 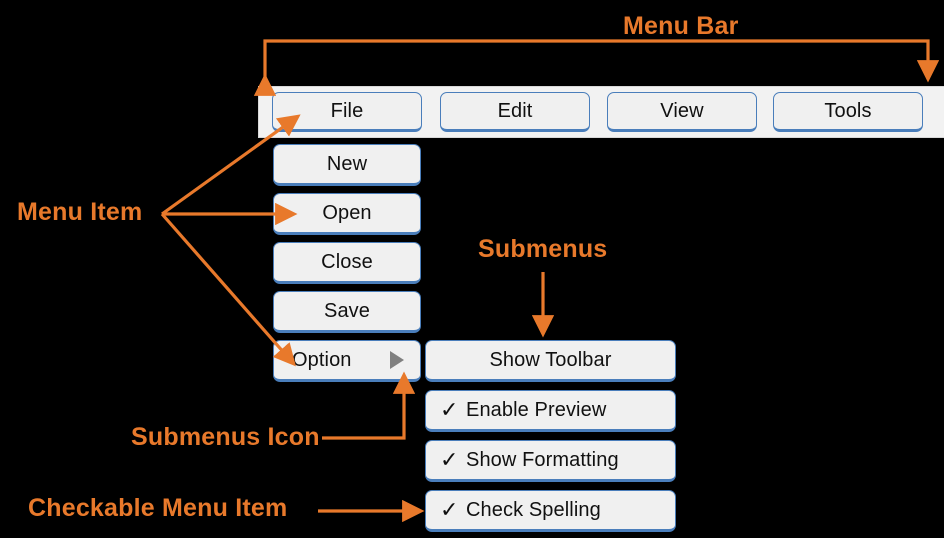 What do you see at coordinates (158, 508) in the screenshot?
I see `annotation-label-checkable-menu-item: Checkable Menu Item` at bounding box center [158, 508].